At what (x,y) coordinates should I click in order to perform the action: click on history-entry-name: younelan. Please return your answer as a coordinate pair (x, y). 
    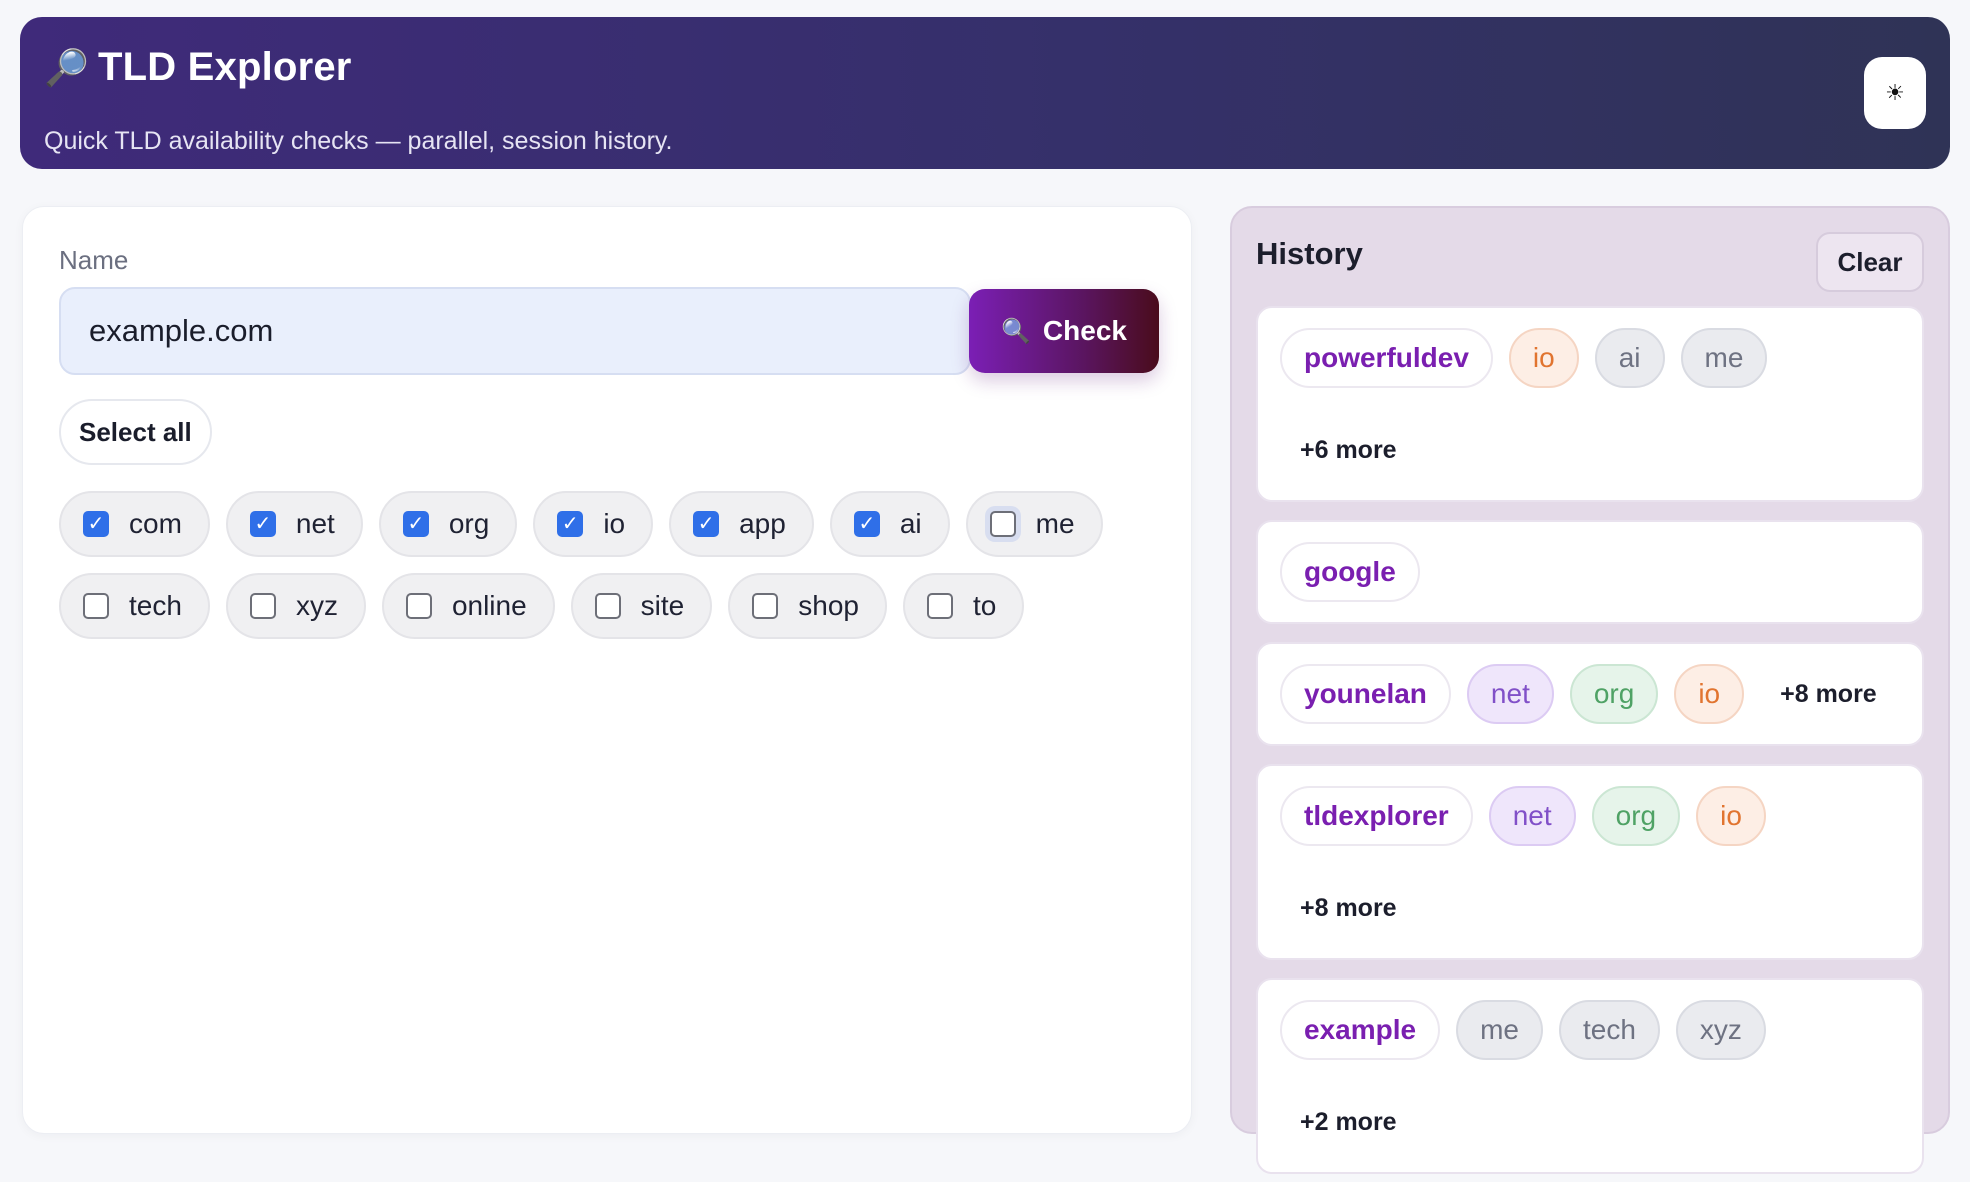
    Looking at the image, I should click on (1365, 694).